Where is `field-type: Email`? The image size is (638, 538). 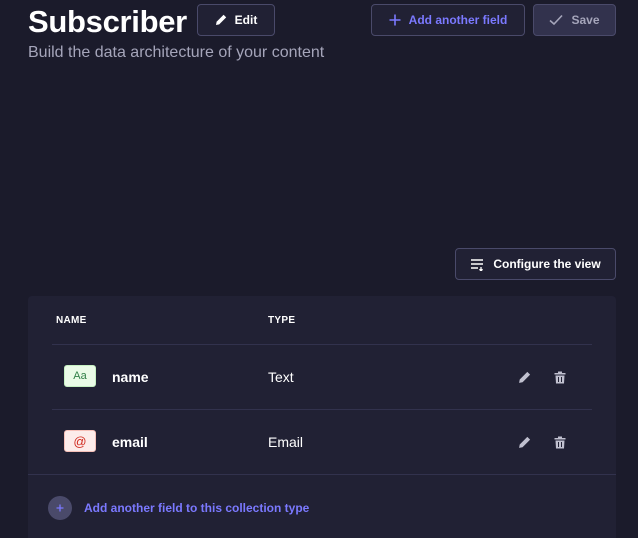 field-type: Email is located at coordinates (286, 442).